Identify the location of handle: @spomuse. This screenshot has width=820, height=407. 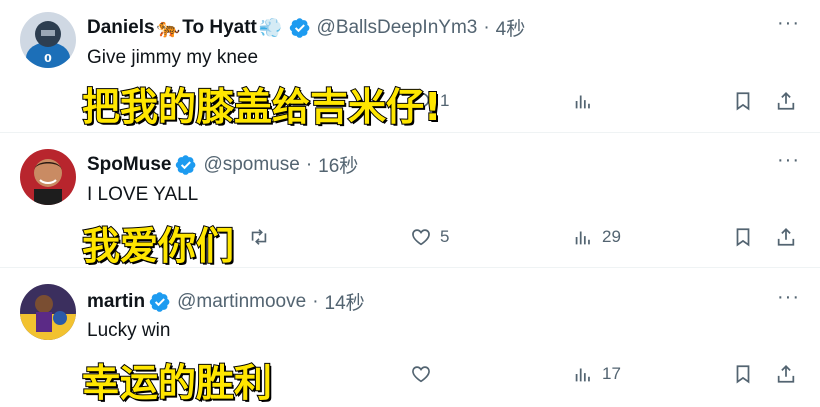
(251, 165).